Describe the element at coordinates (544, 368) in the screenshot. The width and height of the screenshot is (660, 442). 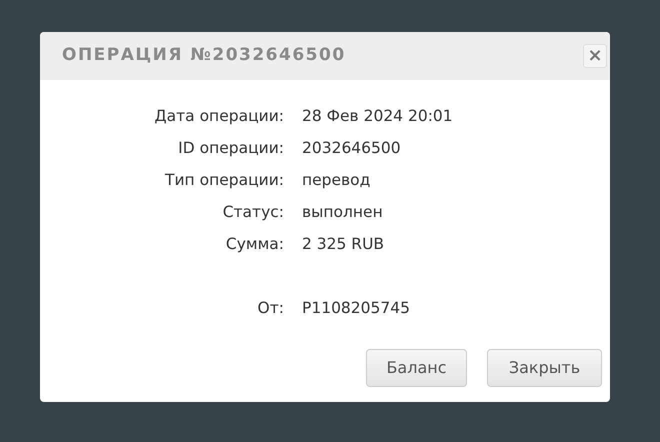
I see `close-dialog-button: Закрыть` at that location.